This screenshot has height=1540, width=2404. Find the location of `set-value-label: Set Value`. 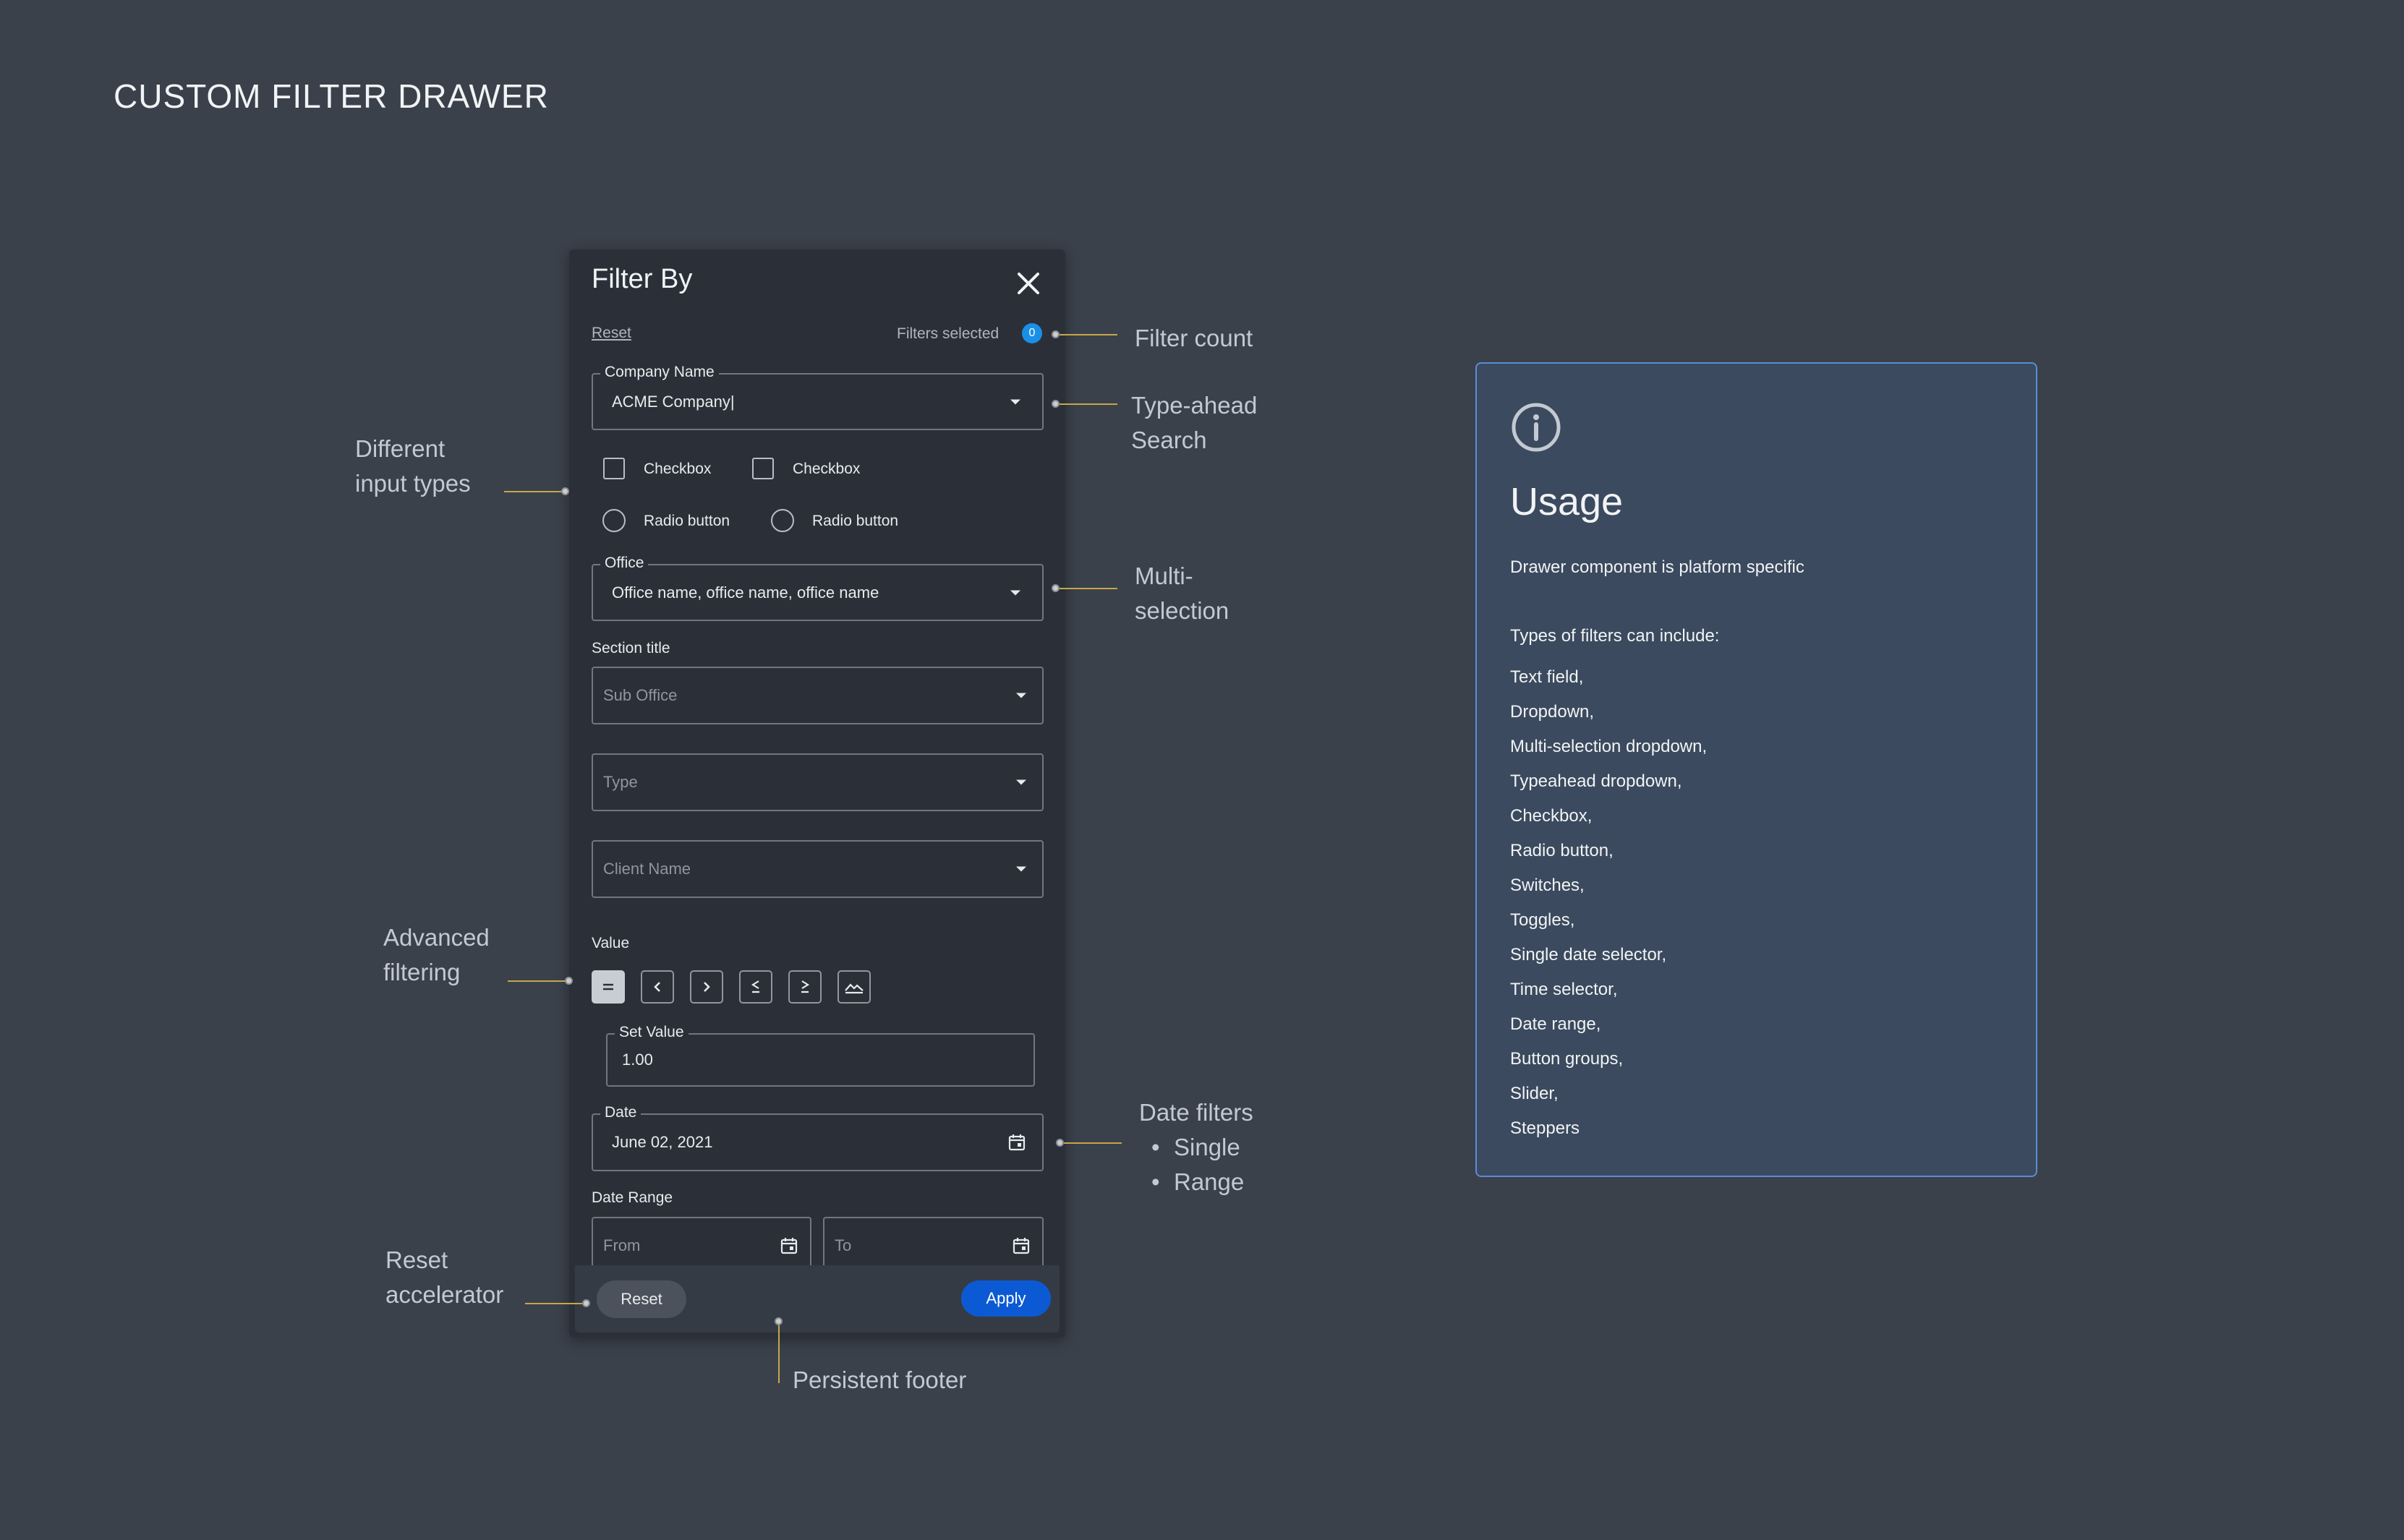

set-value-label: Set Value is located at coordinates (652, 1033).